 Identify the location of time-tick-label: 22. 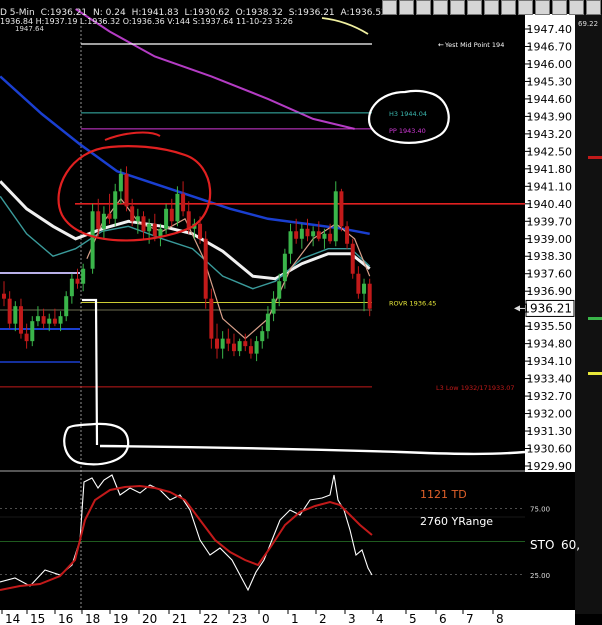
(210, 618).